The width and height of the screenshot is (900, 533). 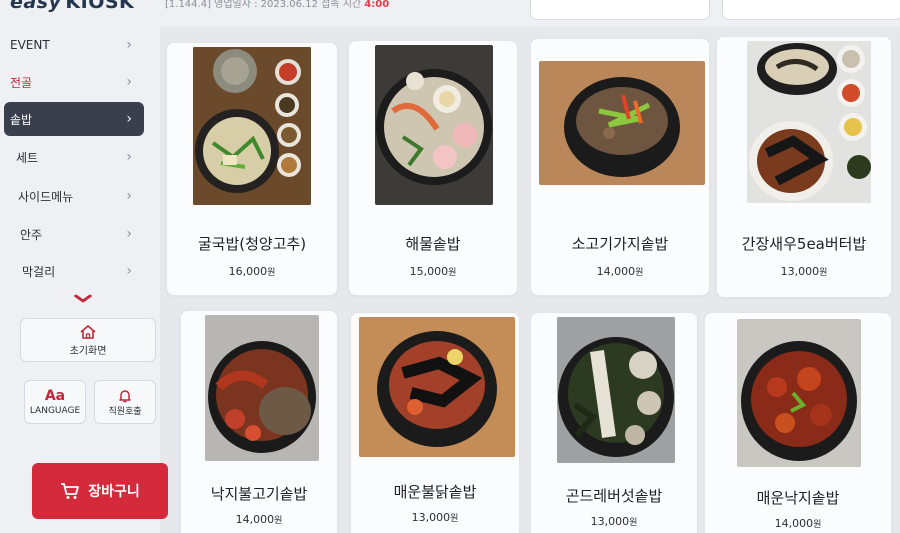 I want to click on cart-icon, so click(x=70, y=491).